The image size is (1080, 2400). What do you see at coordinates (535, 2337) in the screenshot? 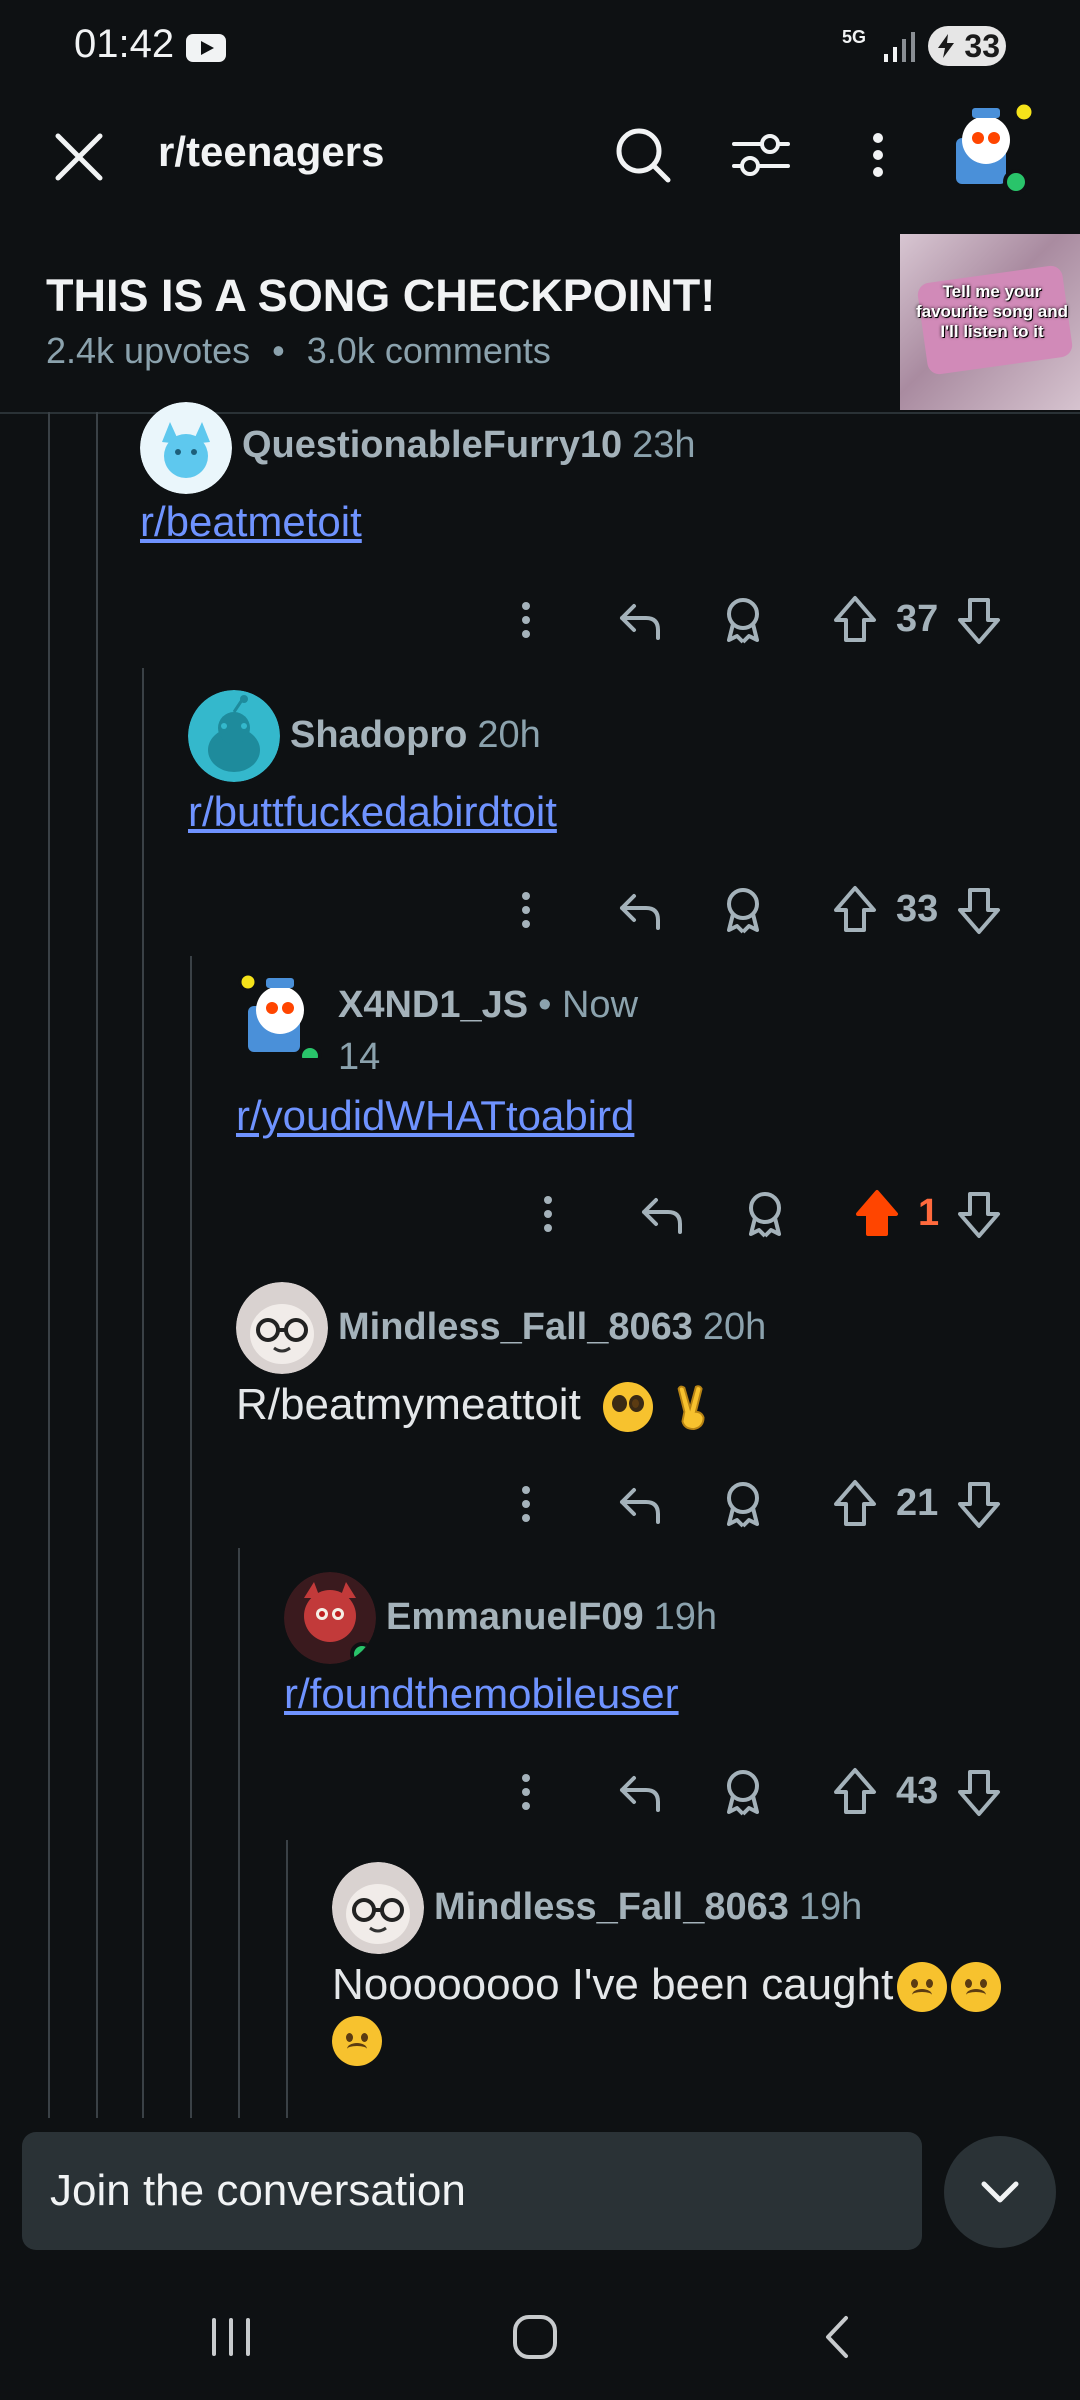
I see `home-icon` at bounding box center [535, 2337].